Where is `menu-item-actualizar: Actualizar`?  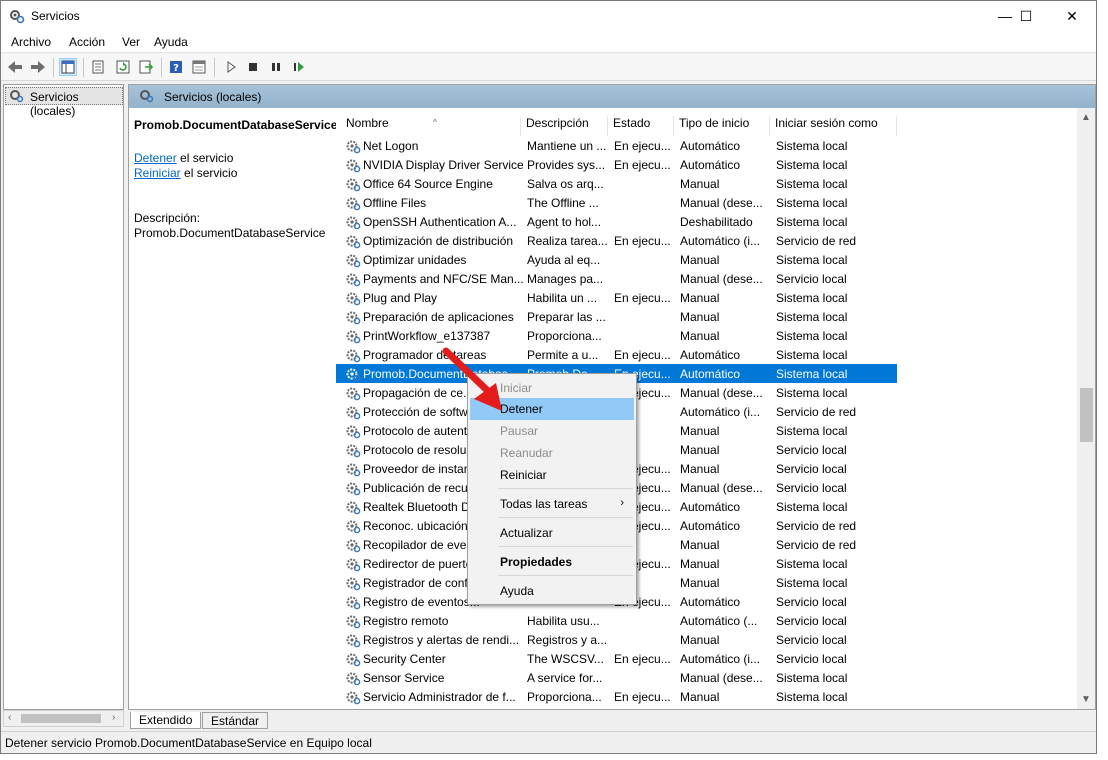
menu-item-actualizar: Actualizar is located at coordinates (552, 533).